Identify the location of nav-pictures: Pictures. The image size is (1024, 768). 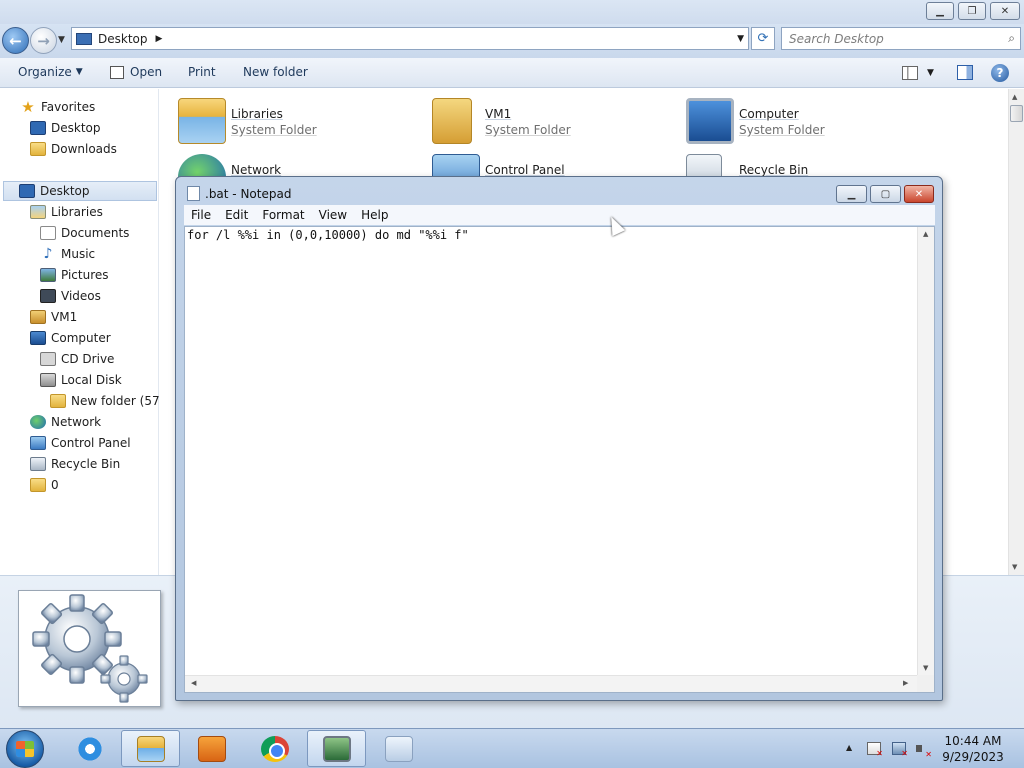
(74, 275).